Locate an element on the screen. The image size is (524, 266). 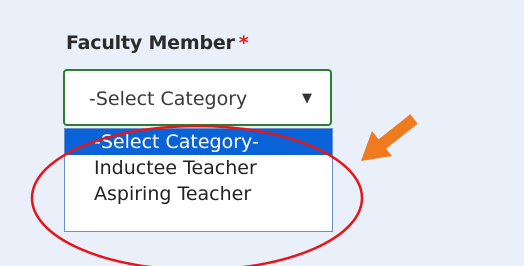
option-inductee-teacher: Inductee Teacher is located at coordinates (198, 168).